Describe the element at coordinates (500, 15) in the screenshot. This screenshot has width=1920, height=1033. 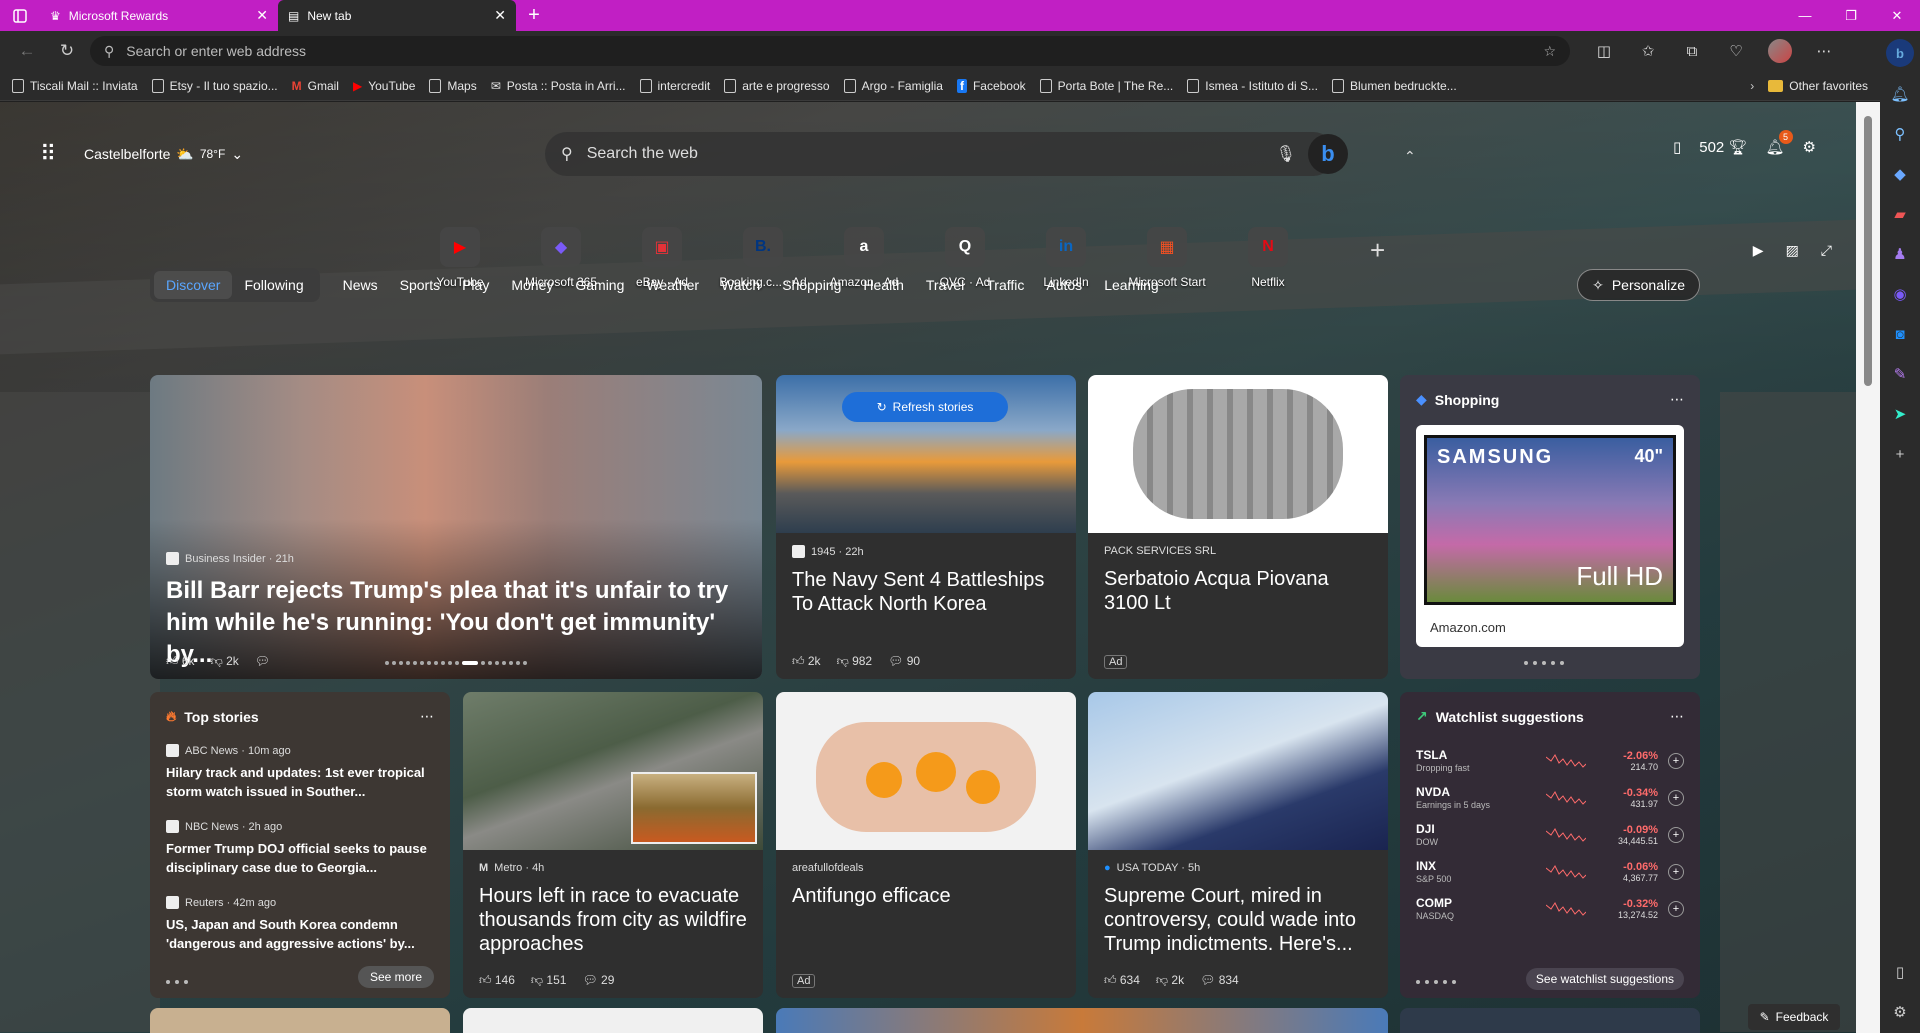
I see `close-tab-icon: ✕` at that location.